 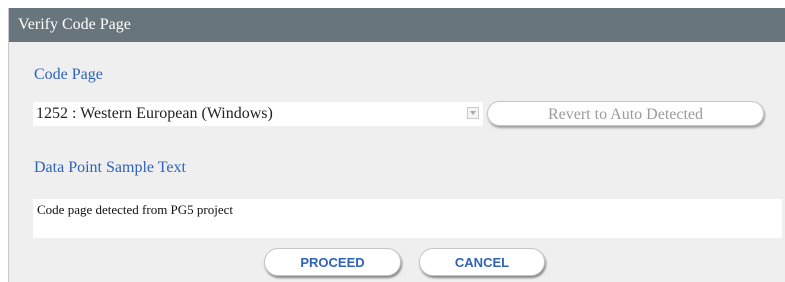 What do you see at coordinates (473, 113) in the screenshot?
I see `chevron-down-icon` at bounding box center [473, 113].